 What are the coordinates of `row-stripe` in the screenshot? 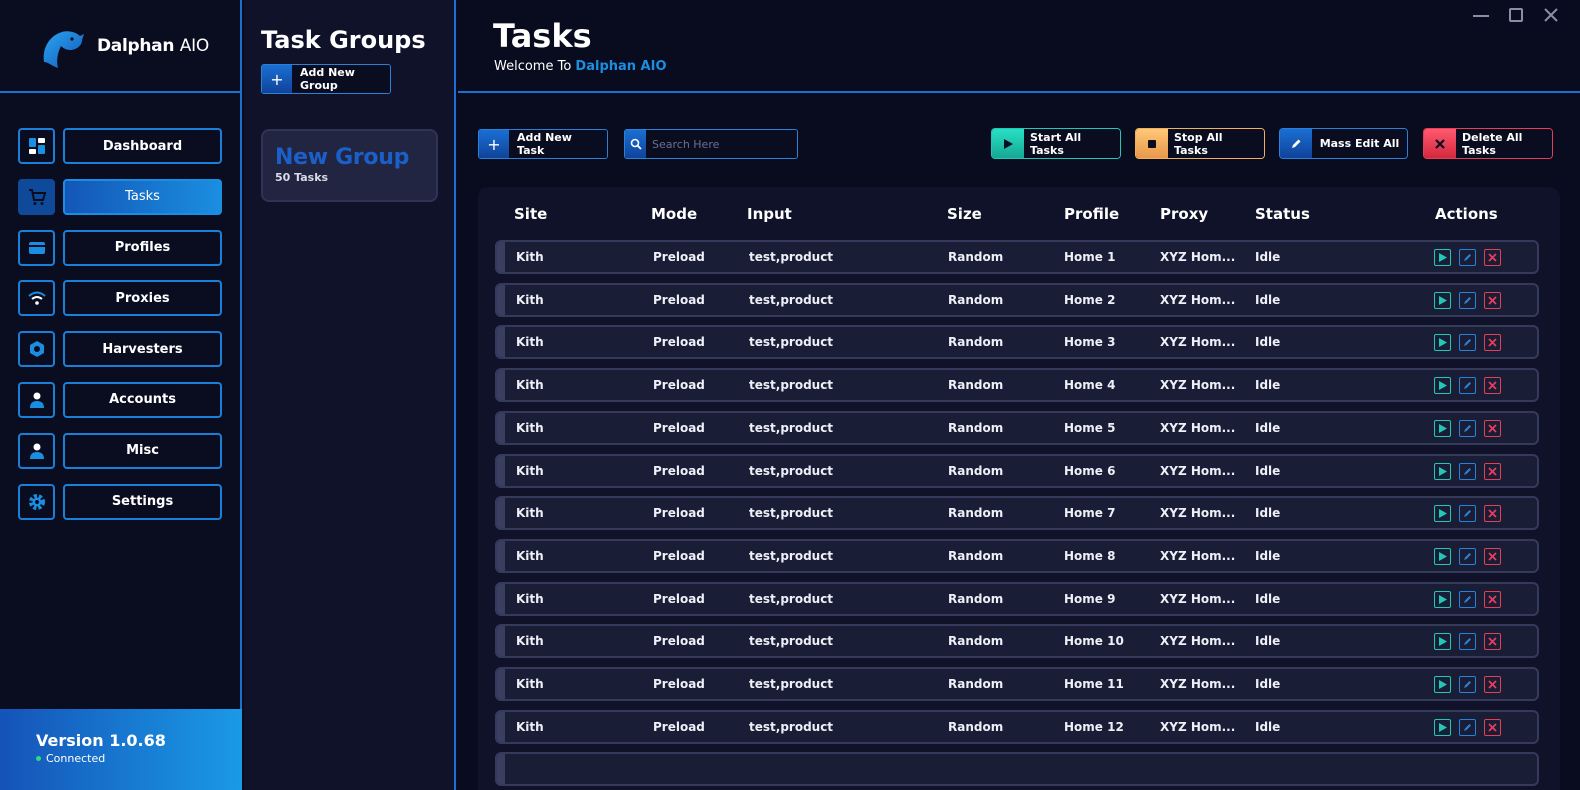 It's located at (501, 470).